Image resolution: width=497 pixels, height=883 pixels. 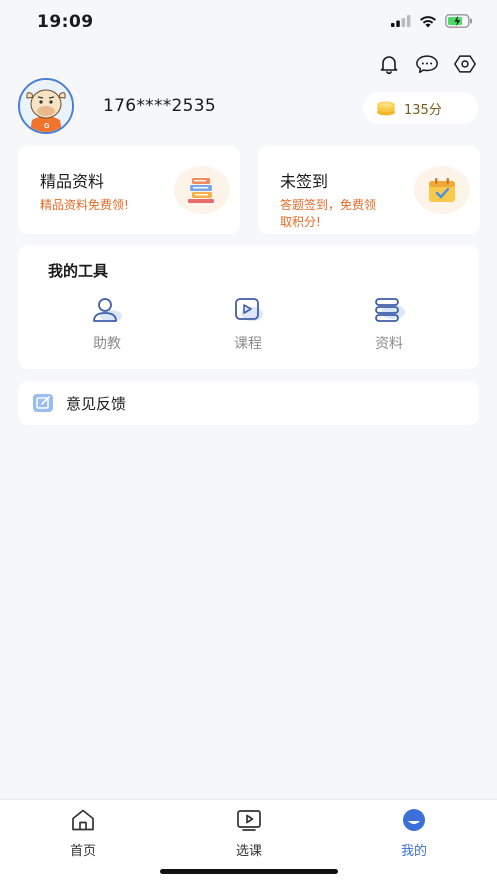 What do you see at coordinates (82, 851) in the screenshot?
I see `tab-label: 首页` at bounding box center [82, 851].